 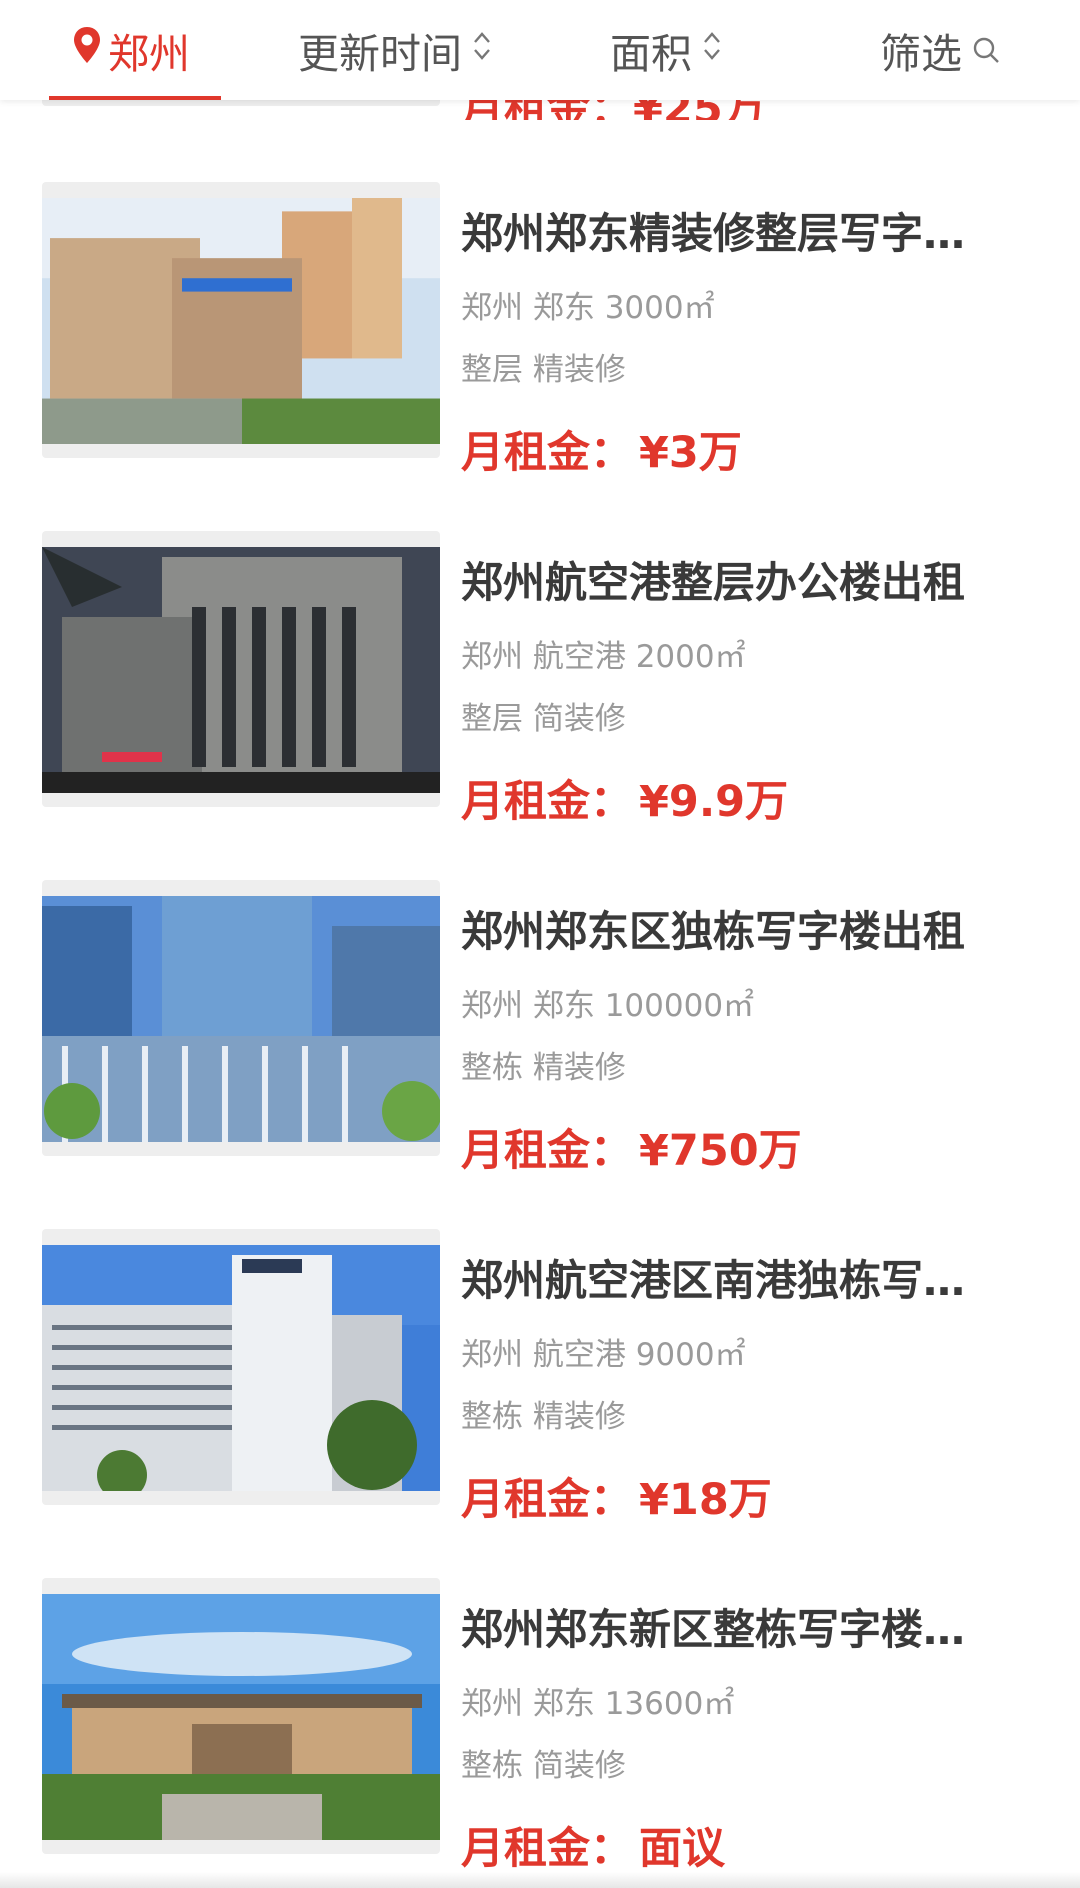 I want to click on tab-city-label: 郑州, so click(x=149, y=54).